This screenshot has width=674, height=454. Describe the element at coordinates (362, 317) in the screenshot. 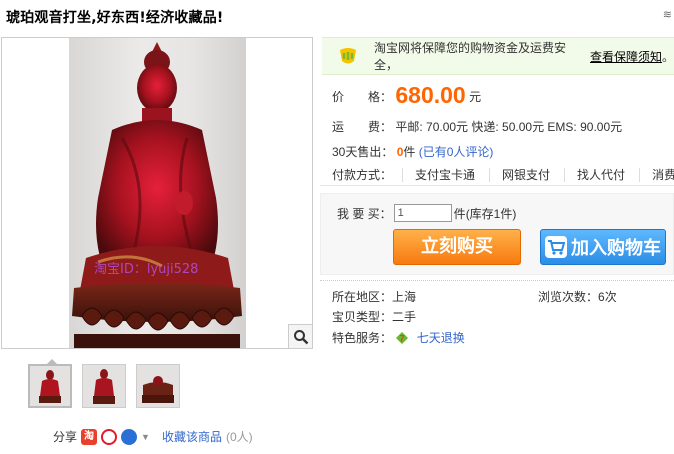

I see `item-type-label: 宝贝类型：` at that location.